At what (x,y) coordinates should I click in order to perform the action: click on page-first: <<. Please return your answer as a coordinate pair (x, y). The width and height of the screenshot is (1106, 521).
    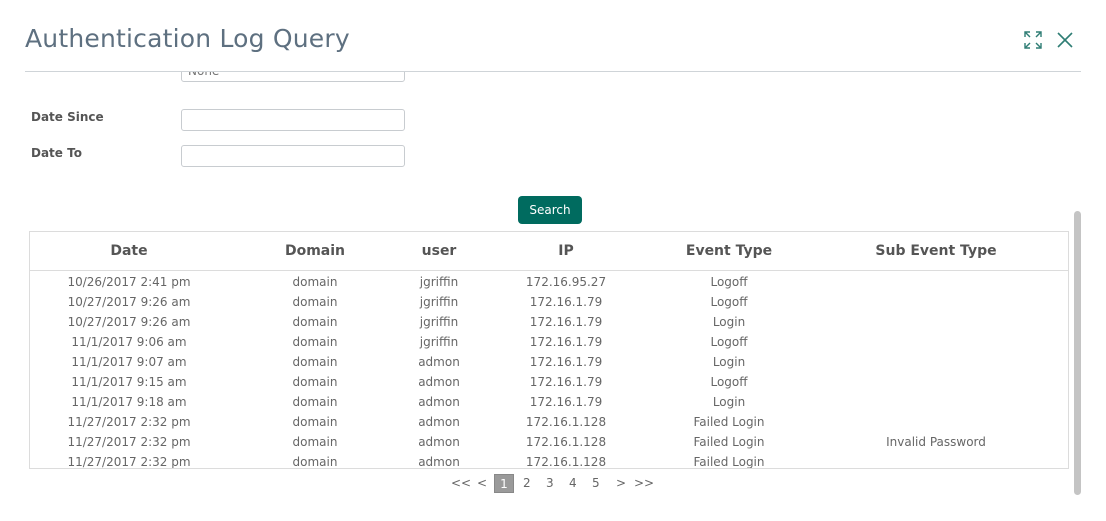
    Looking at the image, I should click on (461, 483).